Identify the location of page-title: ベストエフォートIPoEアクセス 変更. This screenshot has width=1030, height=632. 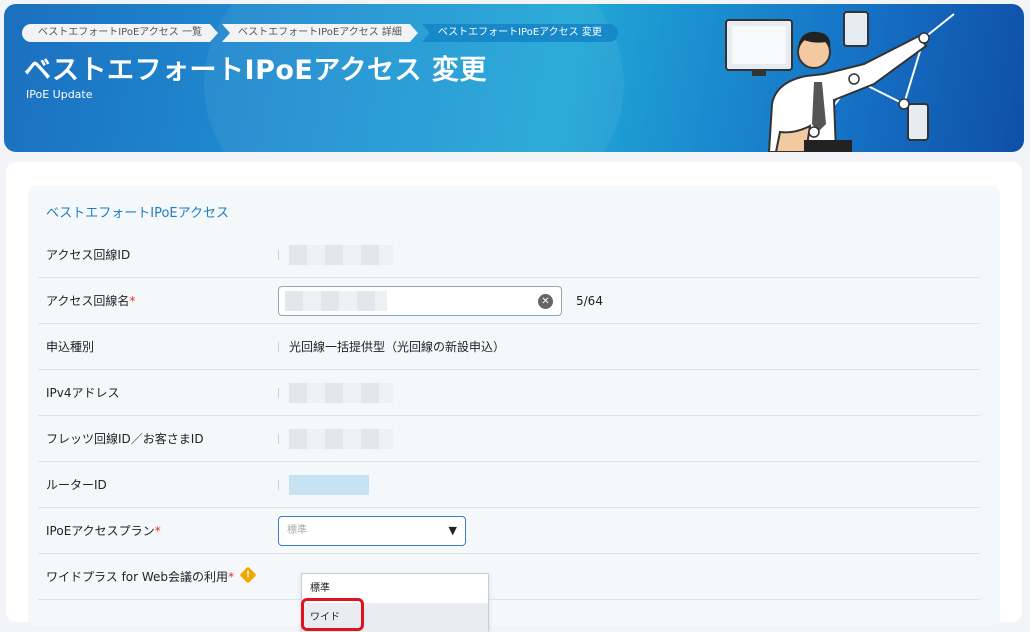
(255, 70).